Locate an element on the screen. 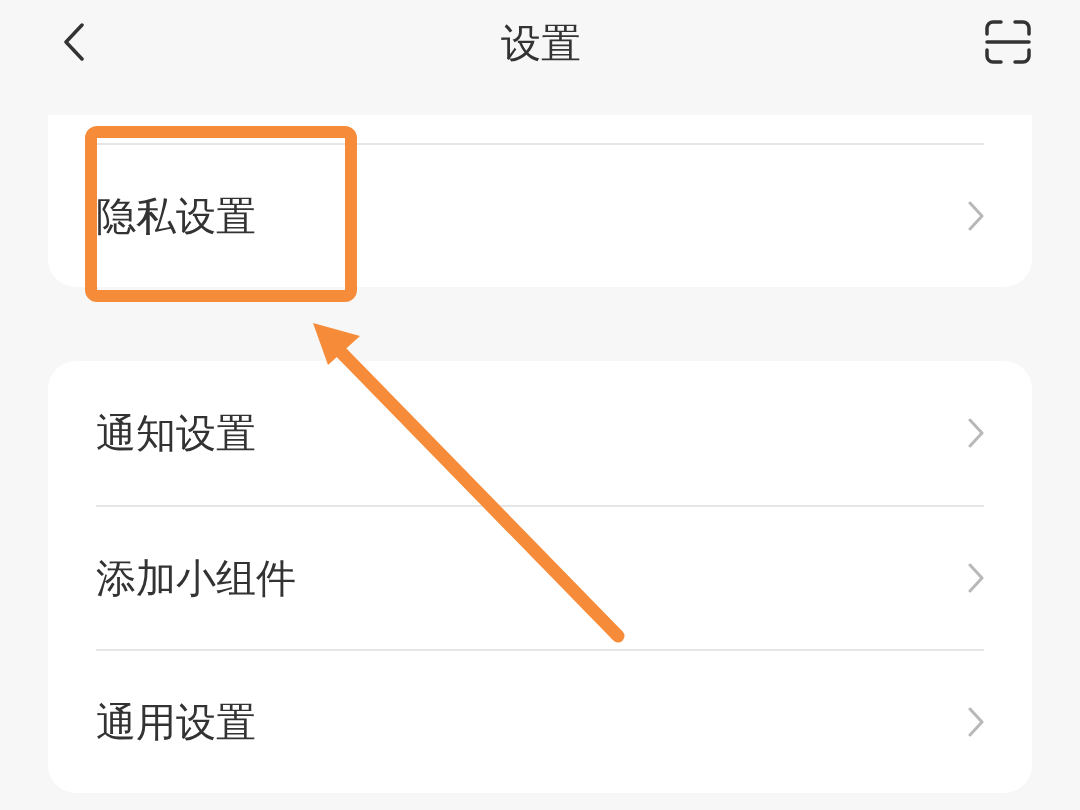  settings-row: 通知设置 is located at coordinates (540, 433).